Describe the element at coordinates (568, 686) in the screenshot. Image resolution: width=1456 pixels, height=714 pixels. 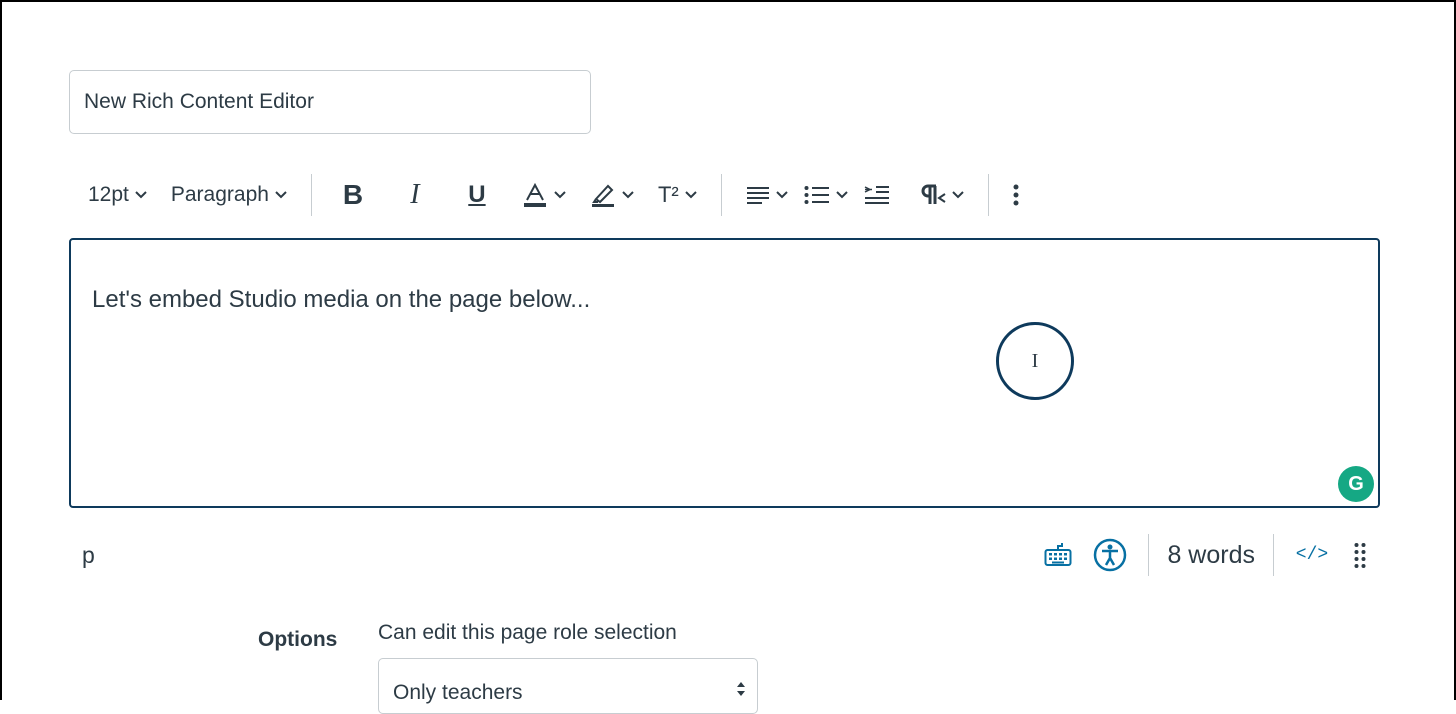
I see `edit-role-select: Only teachers` at that location.